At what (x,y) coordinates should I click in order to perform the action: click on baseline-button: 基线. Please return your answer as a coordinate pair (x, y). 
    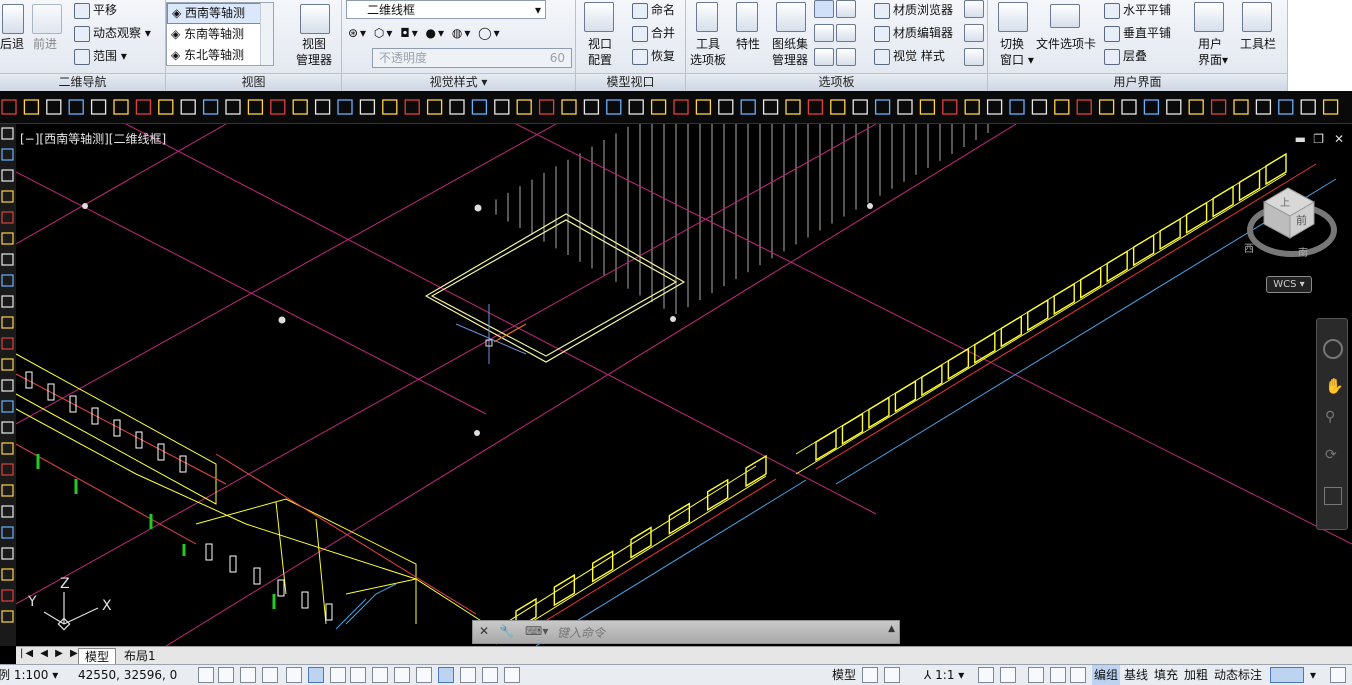
    Looking at the image, I should click on (1136, 675).